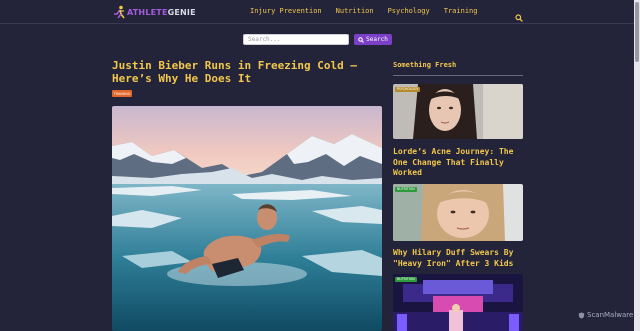  Describe the element at coordinates (286, 11) in the screenshot. I see `nav-injury-prevention: Injury Prevention` at that location.